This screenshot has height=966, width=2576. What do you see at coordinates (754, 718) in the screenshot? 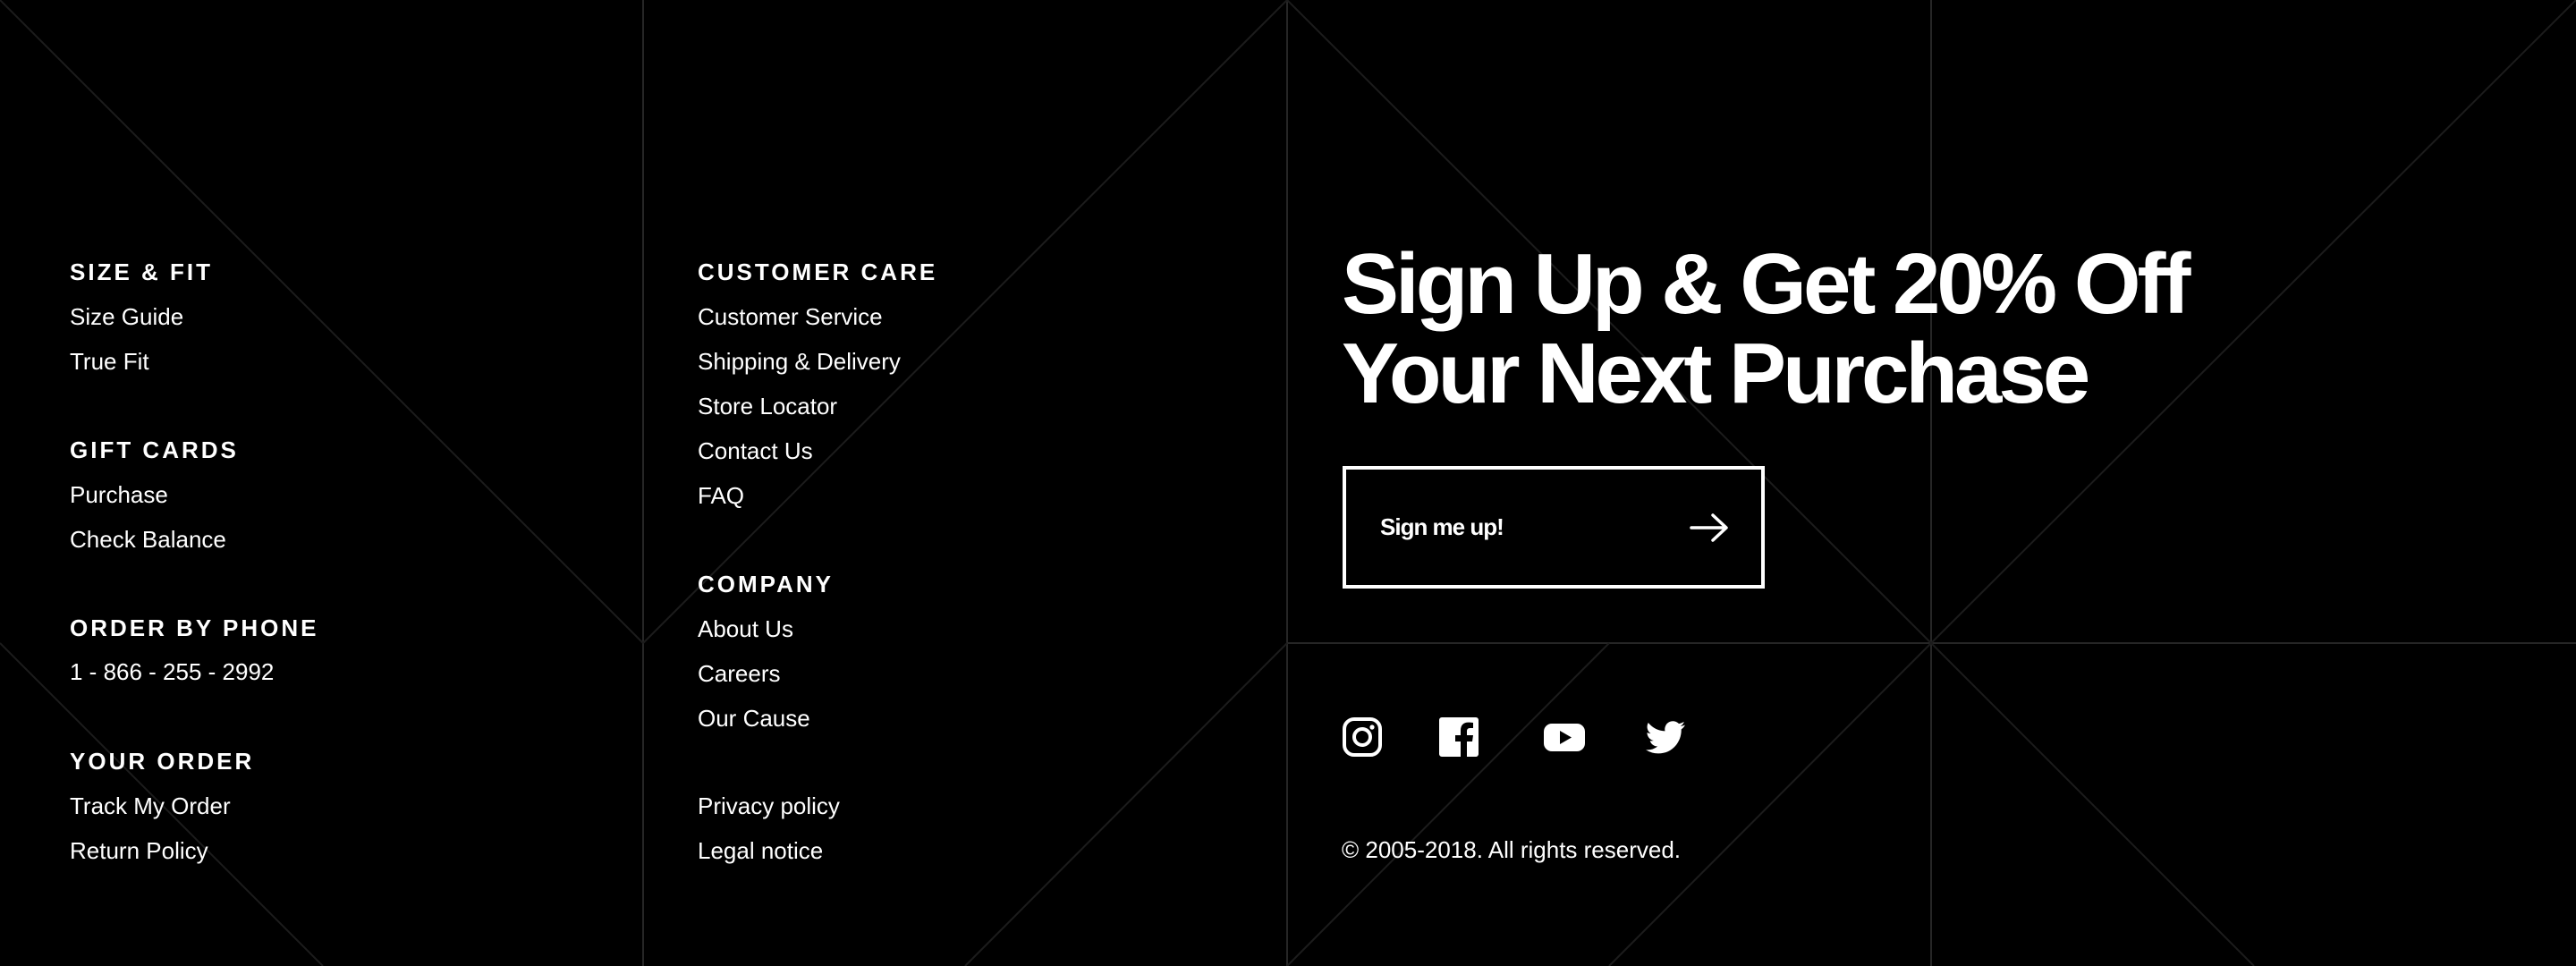
I see `our-cause-link: Our Cause` at bounding box center [754, 718].